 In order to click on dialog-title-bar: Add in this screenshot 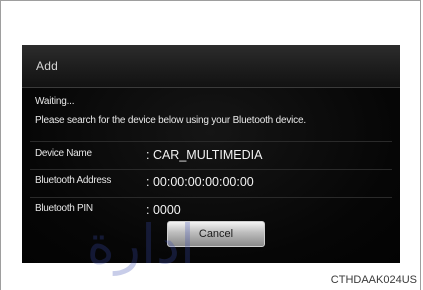, I will do `click(211, 66)`.